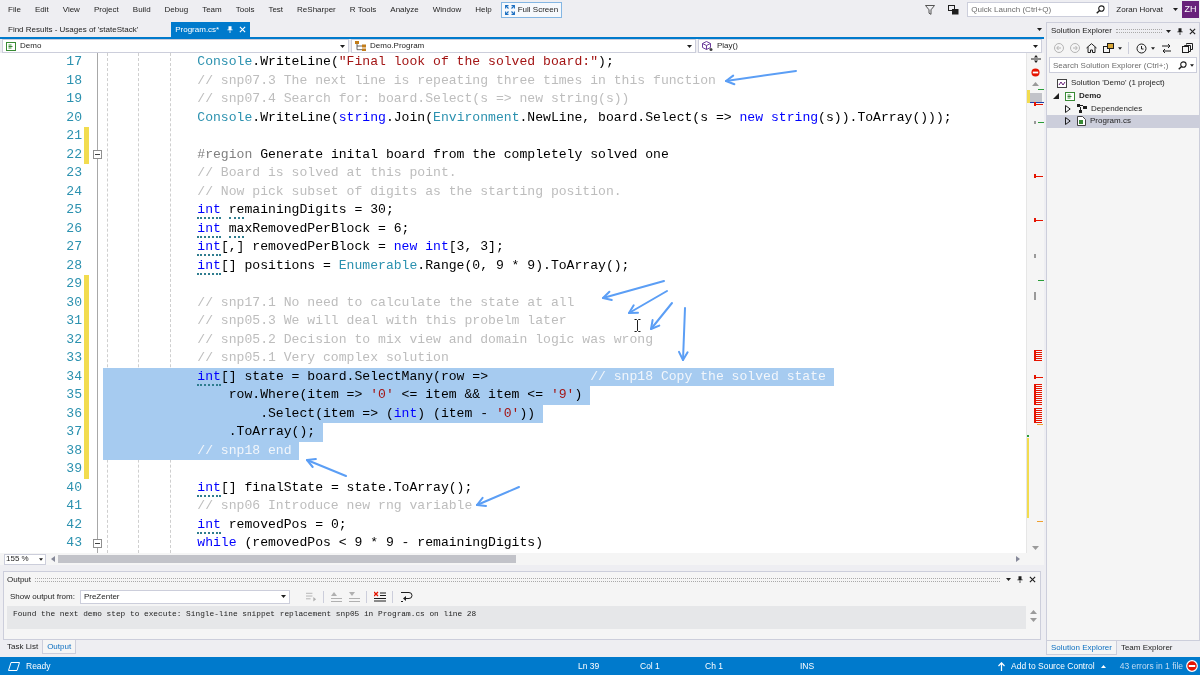 This screenshot has height=675, width=1200. What do you see at coordinates (406, 596) in the screenshot?
I see `word-wrap-icon` at bounding box center [406, 596].